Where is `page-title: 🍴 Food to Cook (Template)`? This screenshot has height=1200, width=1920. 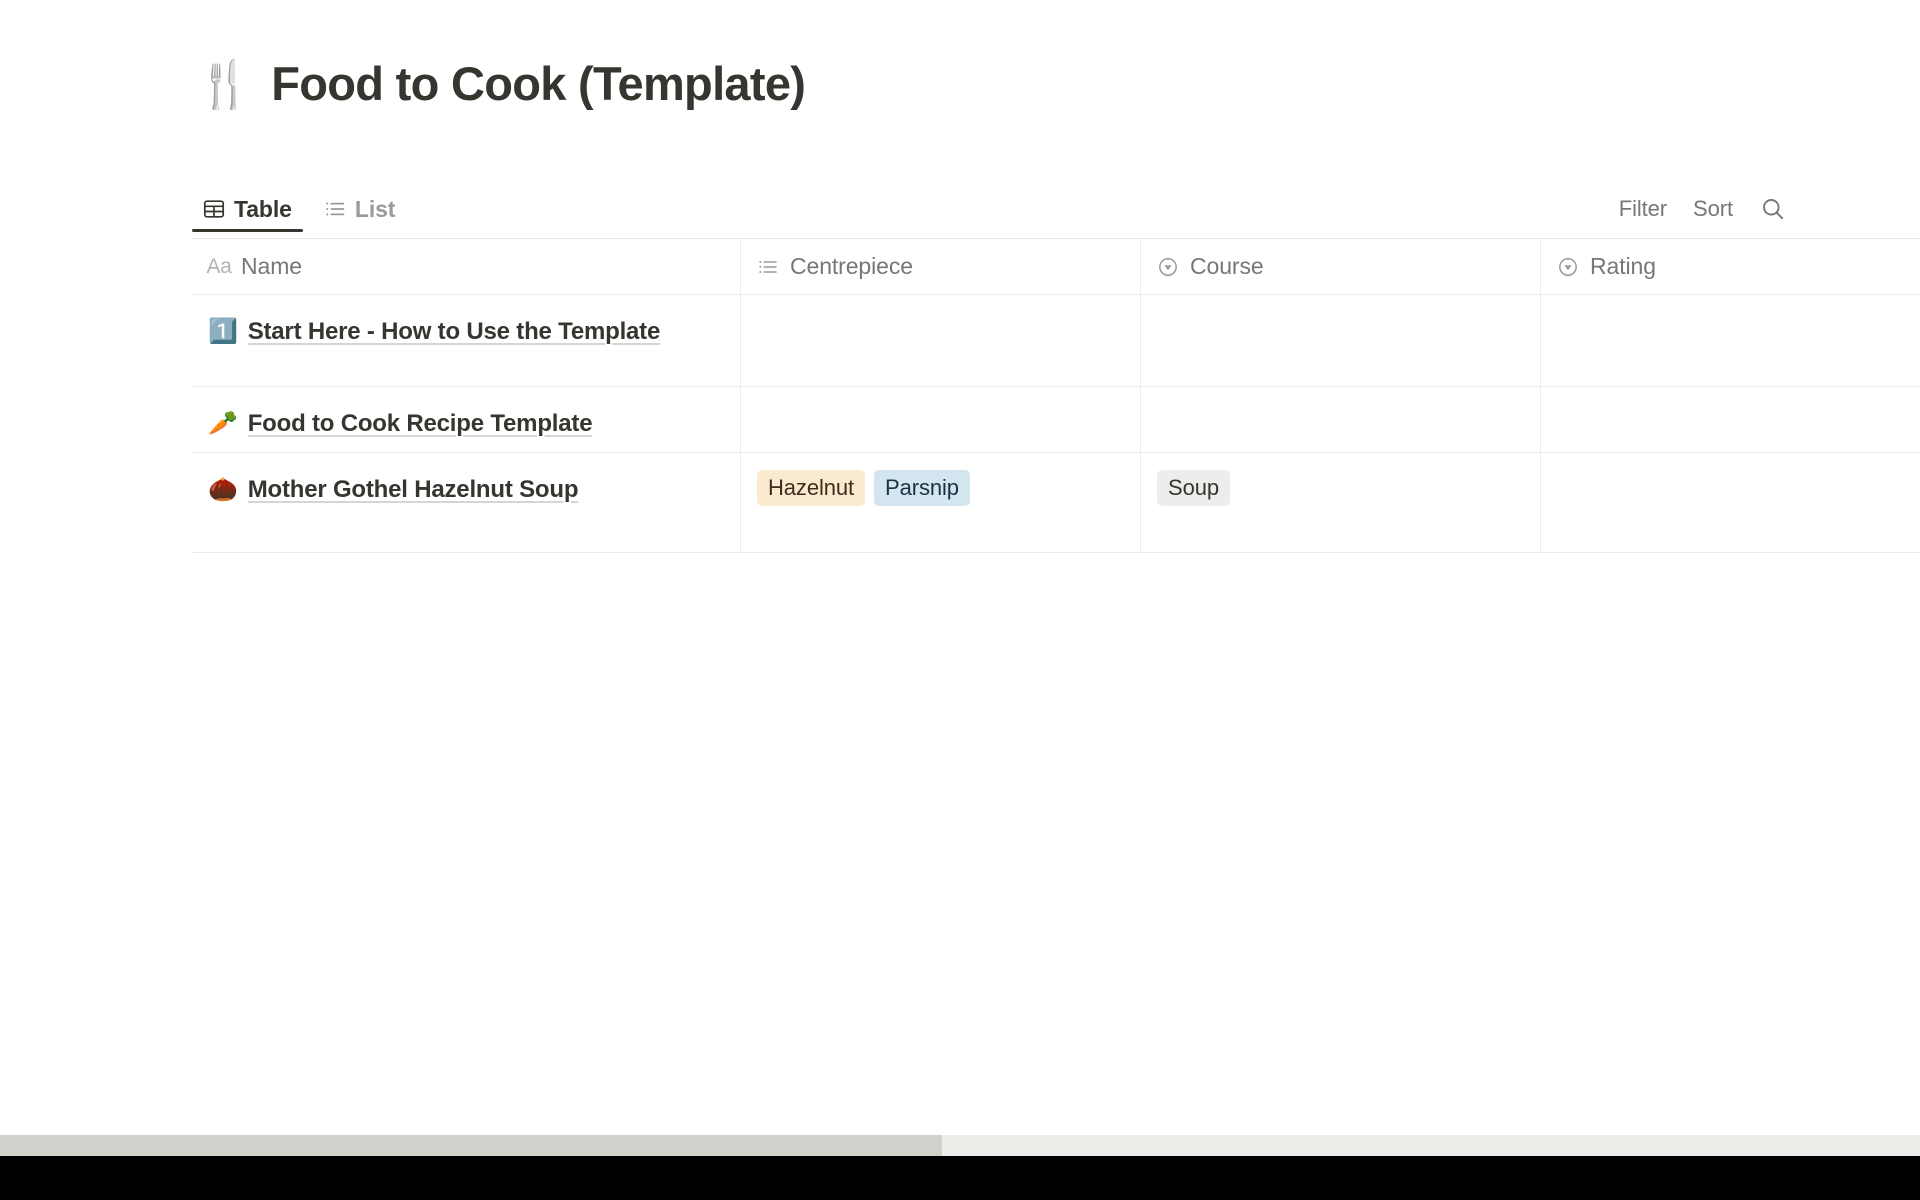
page-title: 🍴 Food to Cook (Template) is located at coordinates (501, 84).